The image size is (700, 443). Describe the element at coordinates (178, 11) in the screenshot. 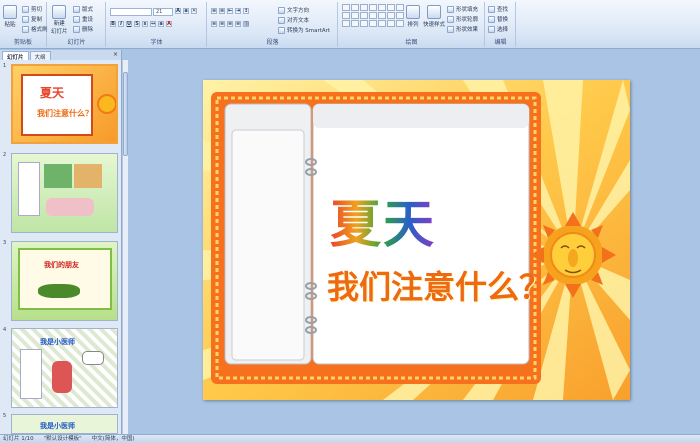

I see `grow-font-button: A` at that location.